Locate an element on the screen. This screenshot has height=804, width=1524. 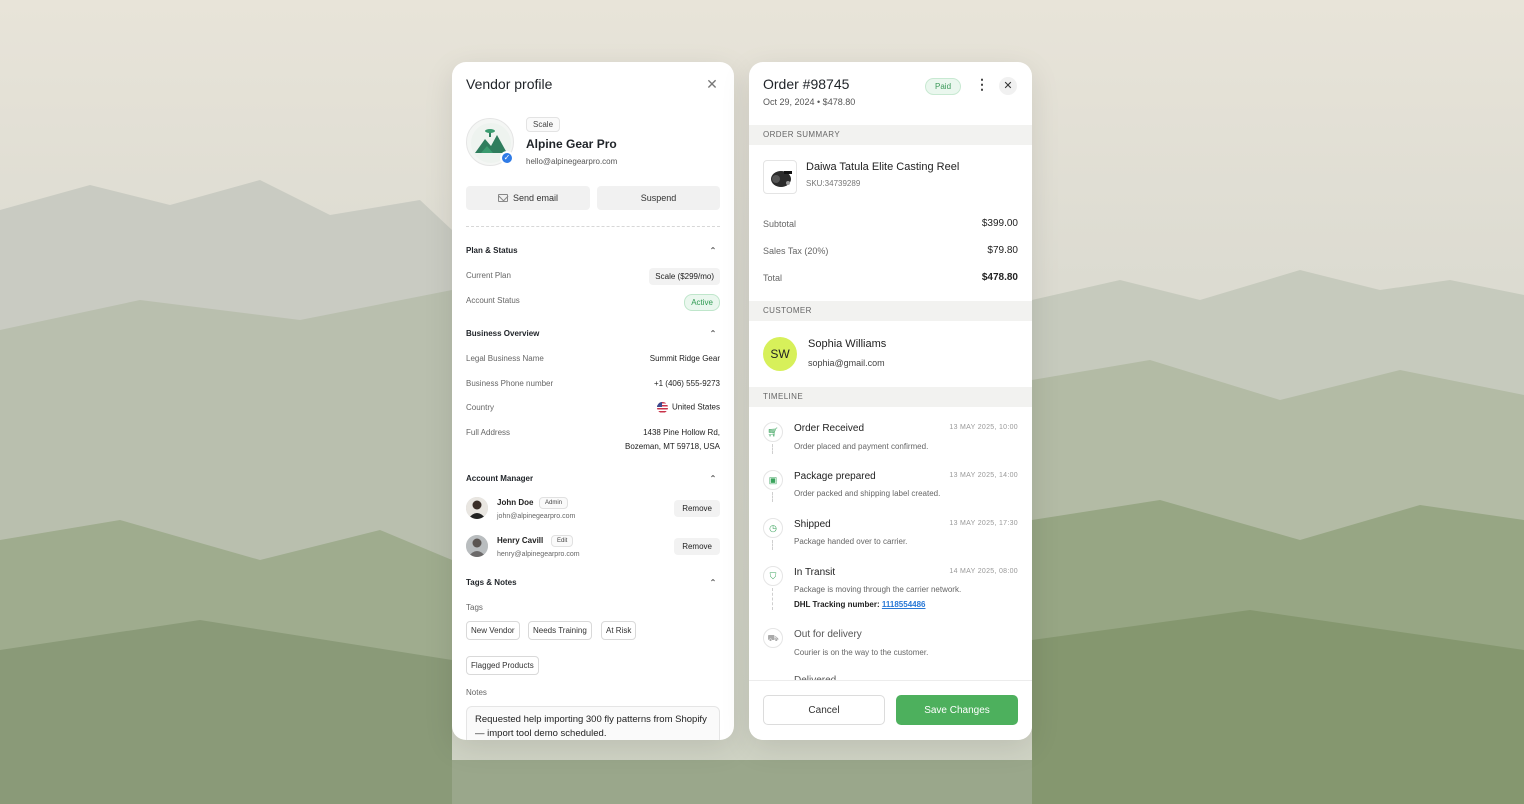
section-plan-status: Plan & Status ⌃ is located at coordinates (593, 253).